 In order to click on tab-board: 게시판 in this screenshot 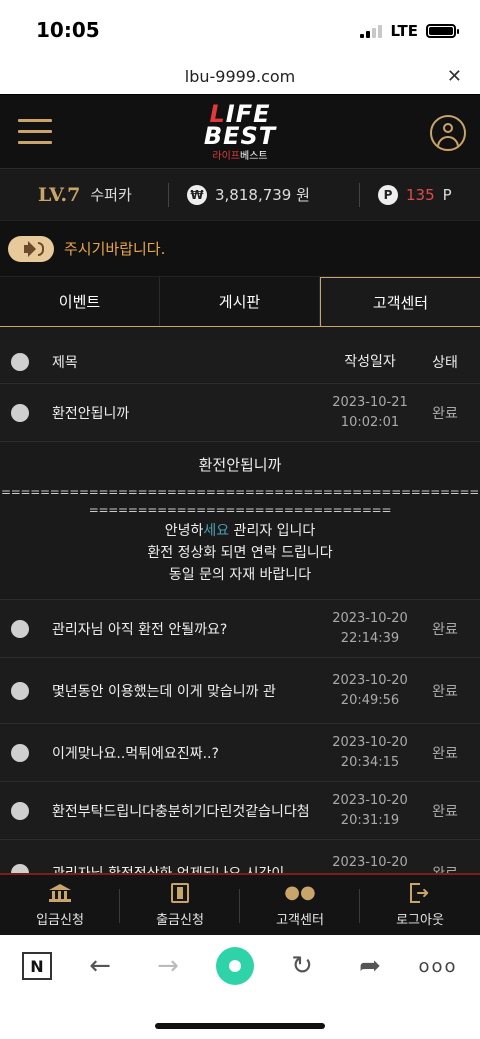, I will do `click(240, 301)`.